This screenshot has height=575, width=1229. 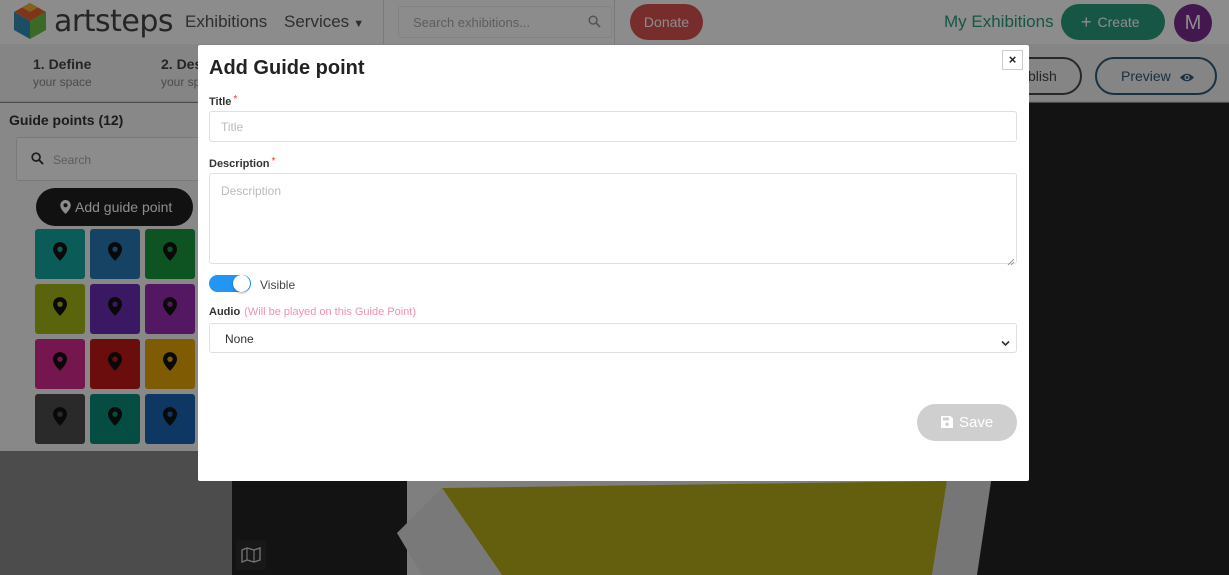 What do you see at coordinates (241, 283) in the screenshot?
I see `toggle-knob` at bounding box center [241, 283].